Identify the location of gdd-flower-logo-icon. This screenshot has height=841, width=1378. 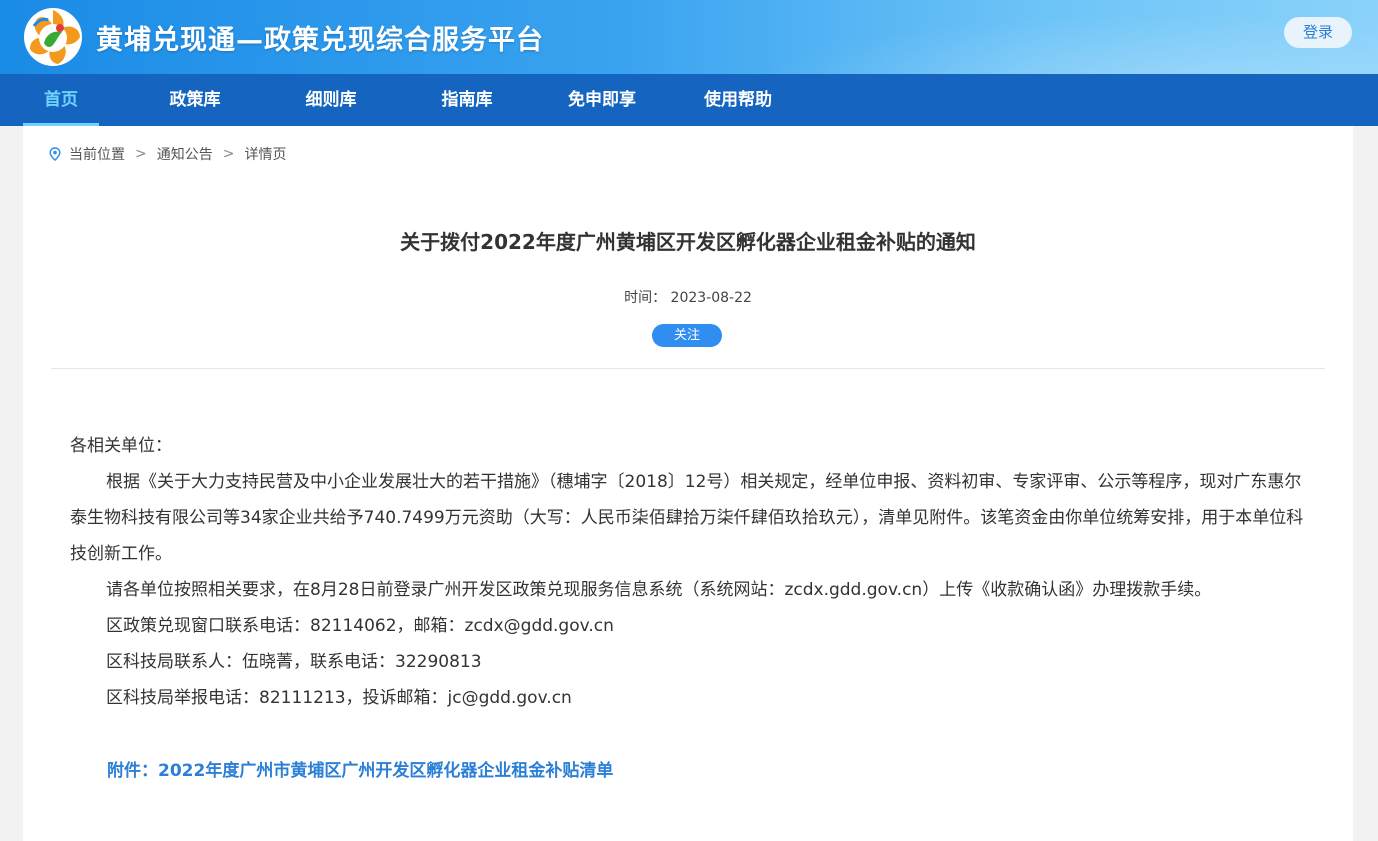
(53, 37).